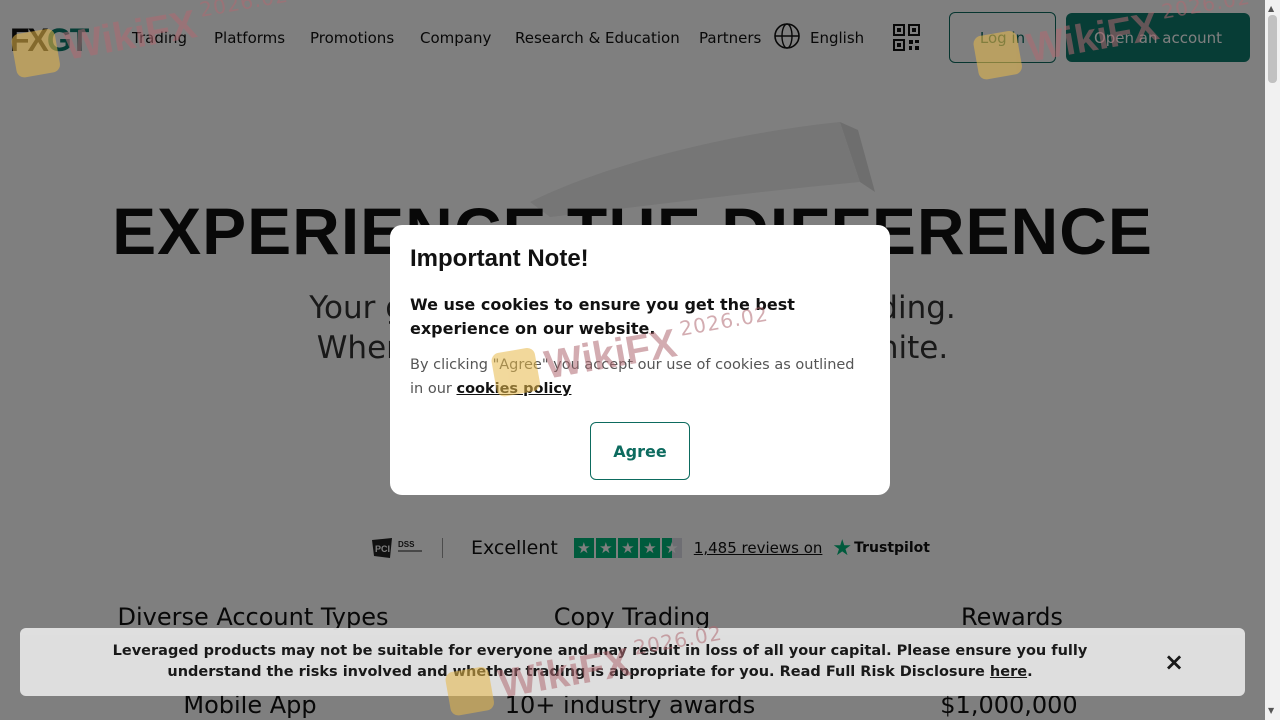 This screenshot has height=720, width=1280. I want to click on scrollbar-thumb, so click(1272, 49).